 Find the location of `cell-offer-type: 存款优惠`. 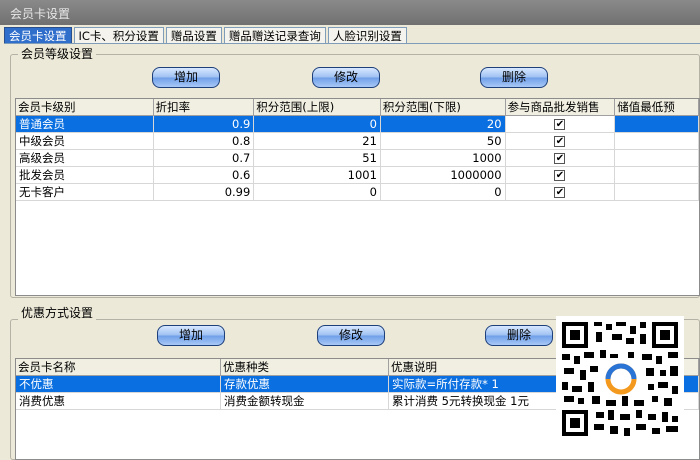

cell-offer-type: 存款优惠 is located at coordinates (305, 384).